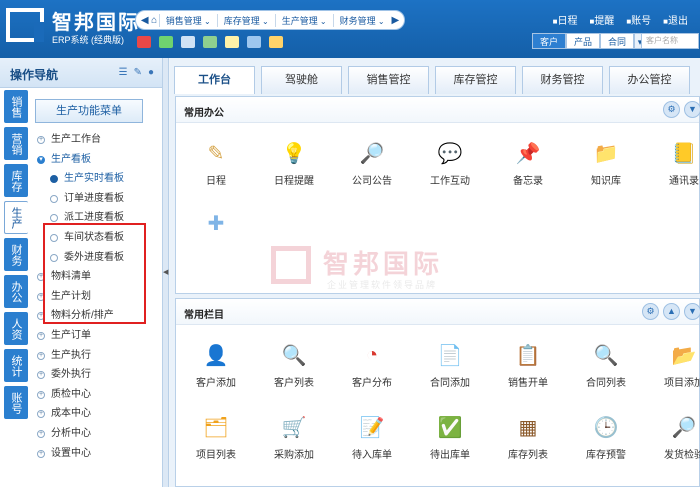 The height and width of the screenshot is (487, 700). I want to click on arrow-up-icon: ▲, so click(671, 311).